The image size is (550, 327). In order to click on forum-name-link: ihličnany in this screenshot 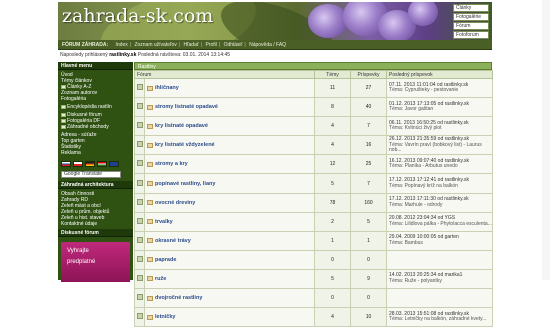, I will do `click(167, 88)`.